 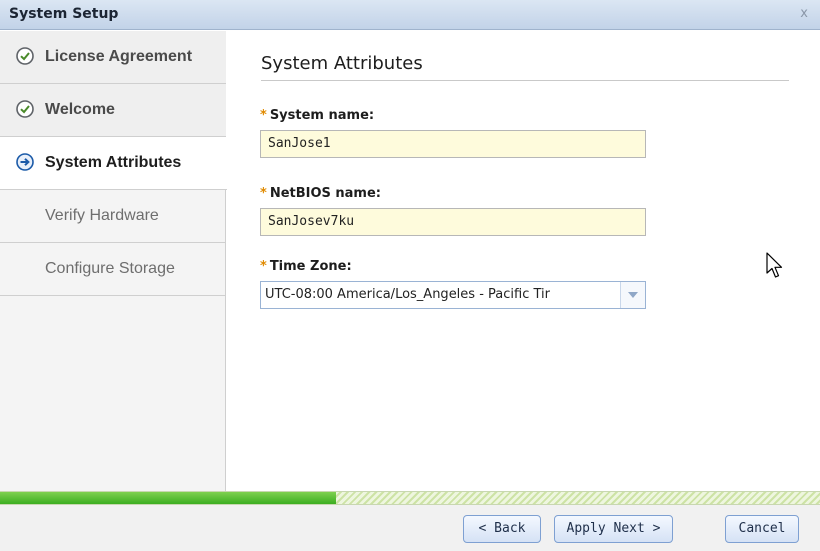 I want to click on netbios-name-label-text: NetBIOS name:, so click(x=325, y=193).